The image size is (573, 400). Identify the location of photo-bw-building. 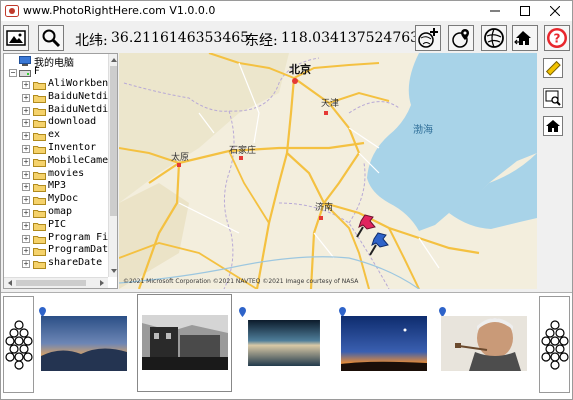
(185, 342).